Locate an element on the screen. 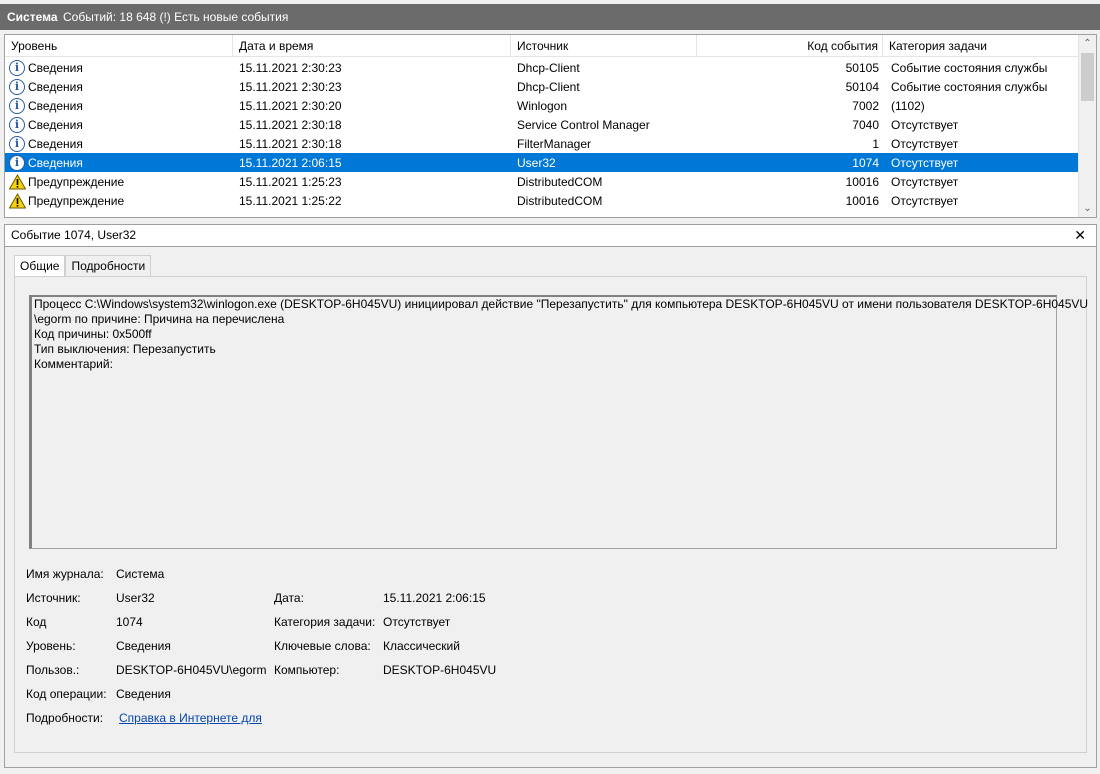  log-name: Система is located at coordinates (32, 17).